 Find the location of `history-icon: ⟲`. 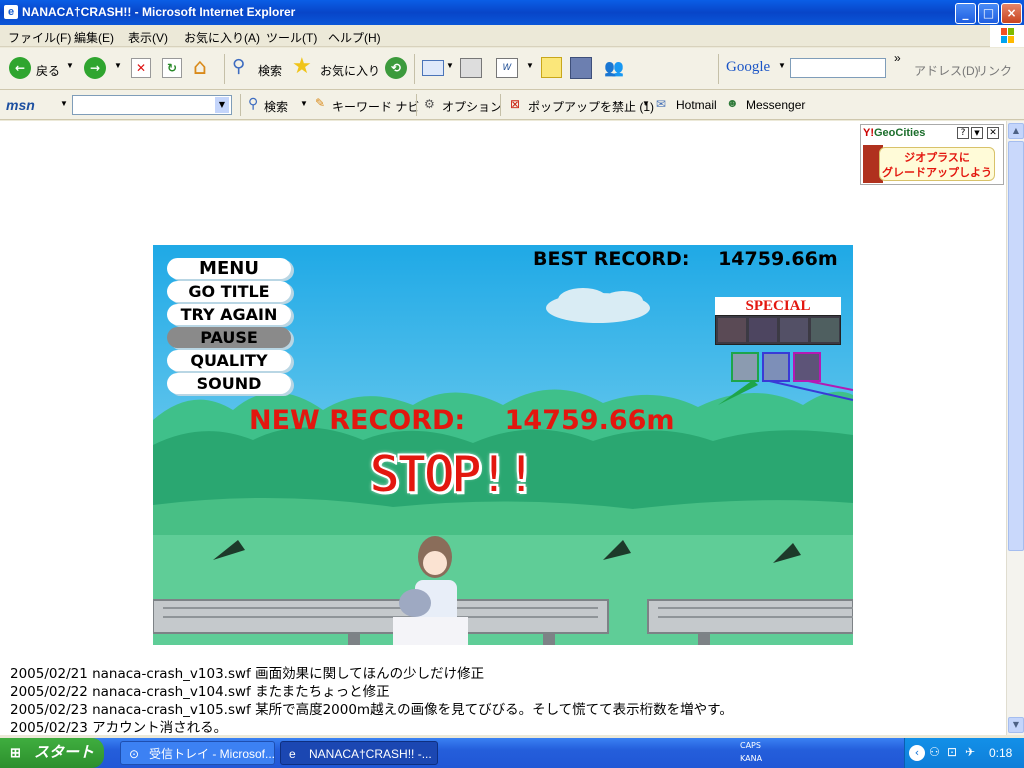

history-icon: ⟲ is located at coordinates (396, 68).